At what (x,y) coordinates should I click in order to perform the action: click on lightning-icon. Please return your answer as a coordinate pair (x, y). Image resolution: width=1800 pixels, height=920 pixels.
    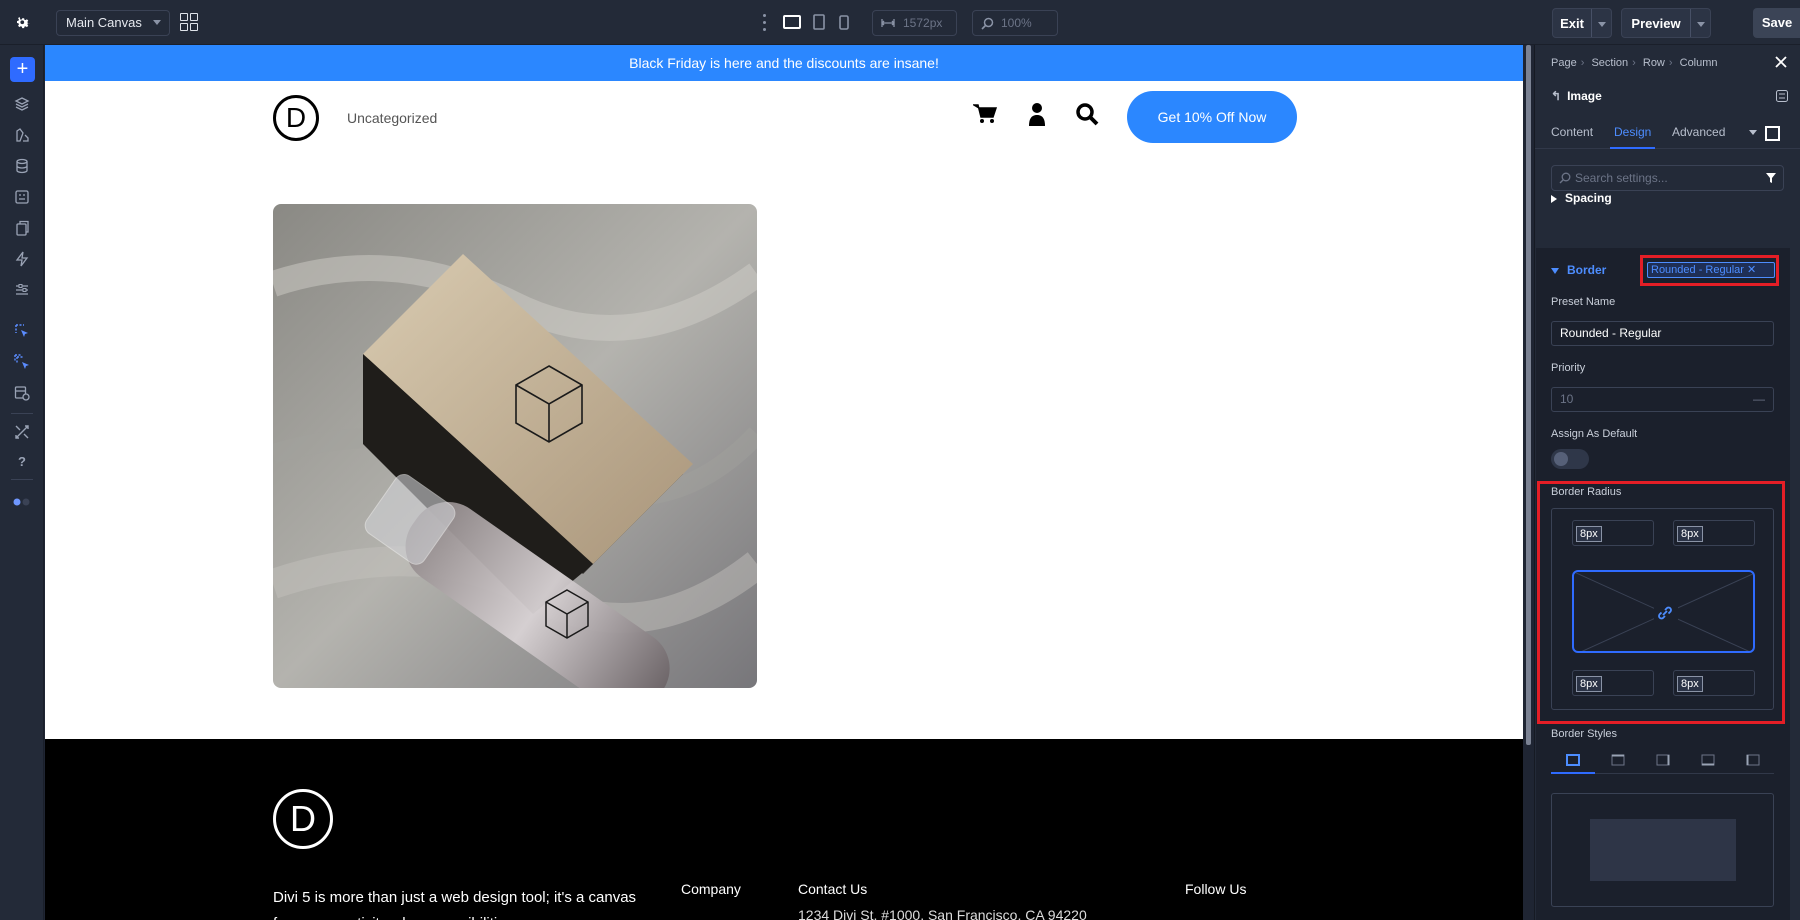
    Looking at the image, I should click on (22, 259).